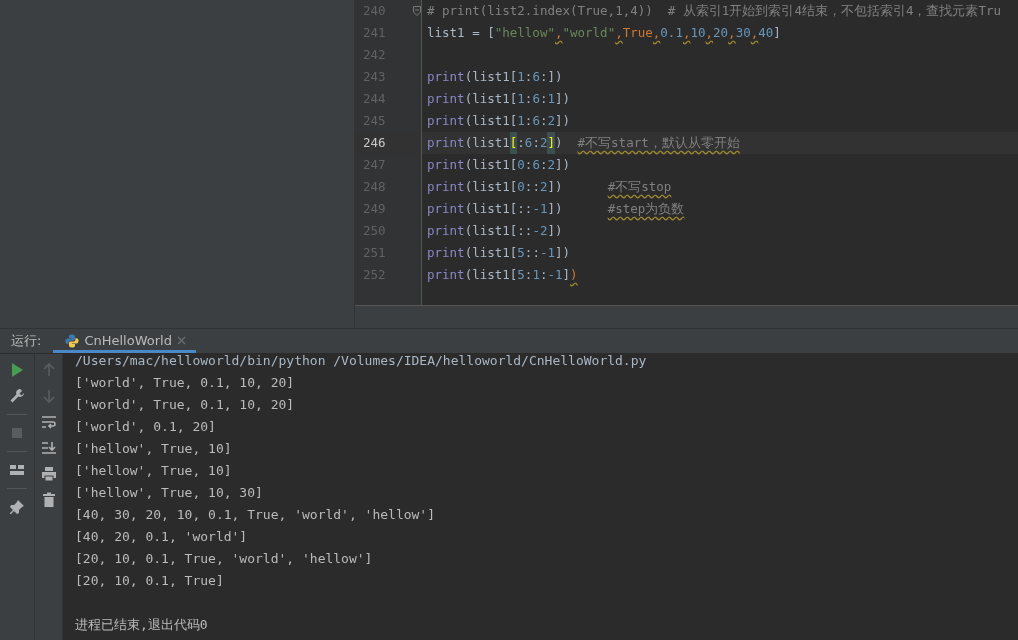 The image size is (1018, 640). I want to click on console-line: /Users/mac/helloworld/bin/python /Volumes/IDEA/helloworld/CnHelloWorld.py, so click(361, 361).